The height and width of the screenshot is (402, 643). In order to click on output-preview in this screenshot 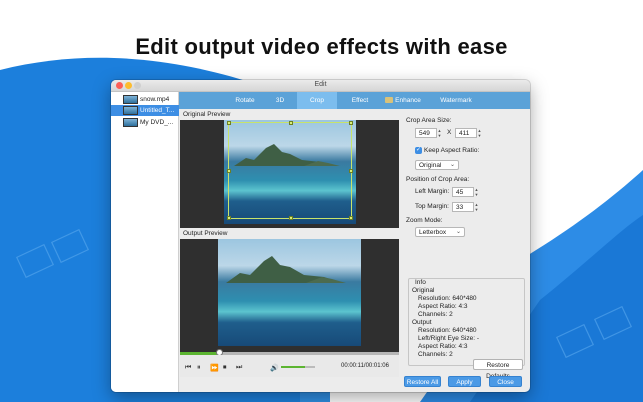, I will do `click(289, 295)`.